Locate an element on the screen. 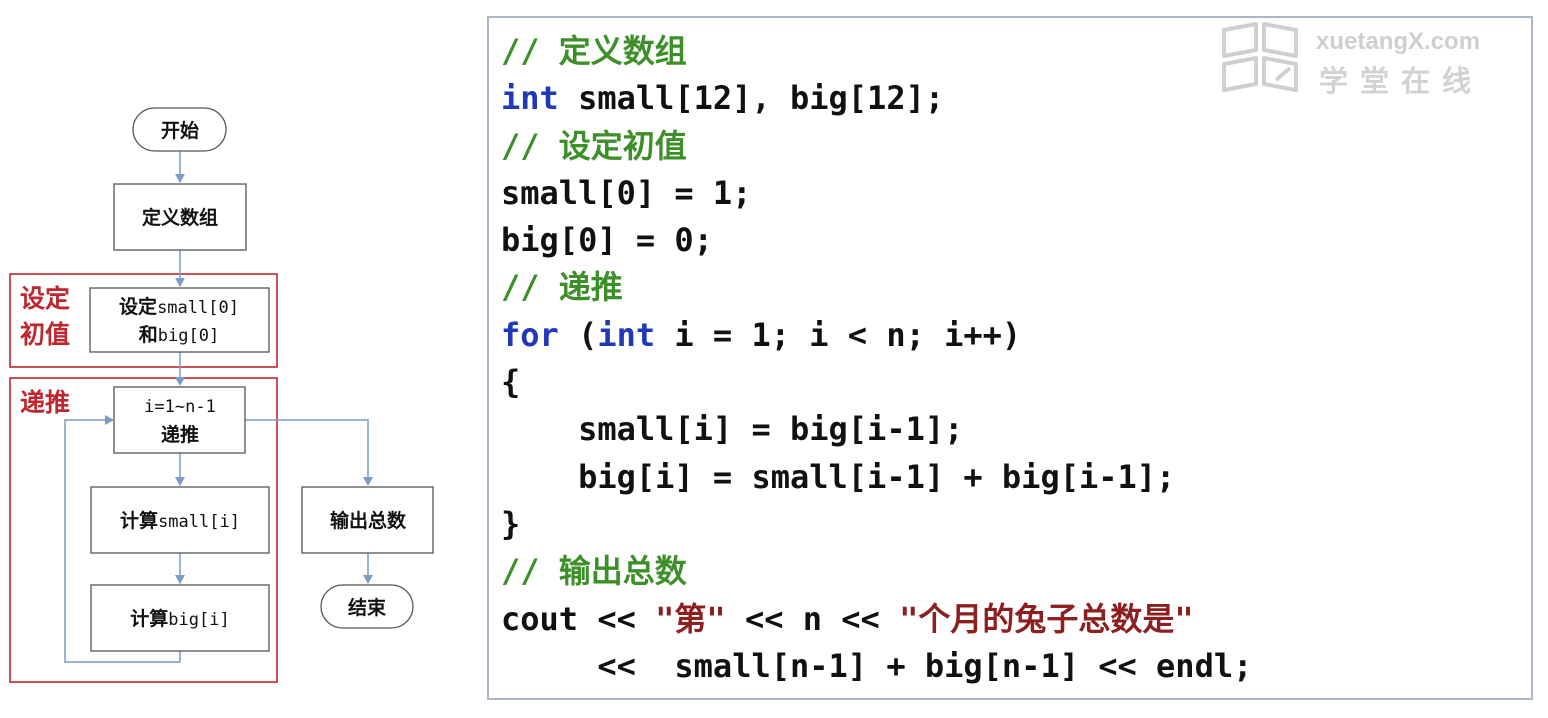 This screenshot has height=718, width=1548. code-line: cout << "第" << n << "个月的兔子总数是" is located at coordinates (876, 619).